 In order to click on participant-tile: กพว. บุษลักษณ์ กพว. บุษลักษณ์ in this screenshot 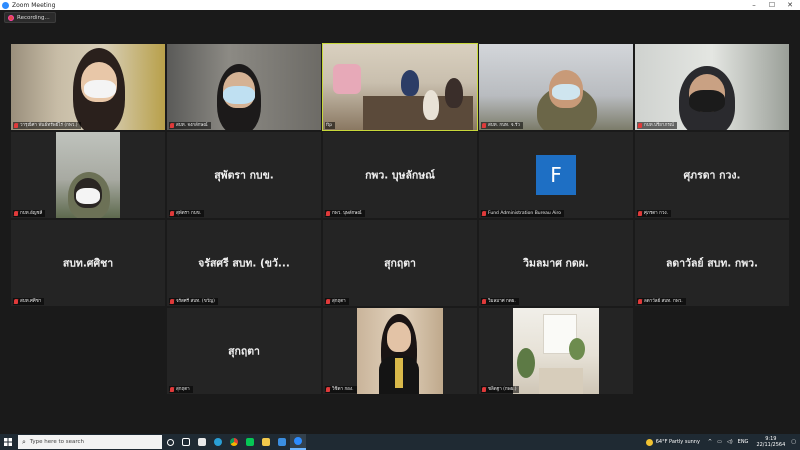, I will do `click(400, 175)`.